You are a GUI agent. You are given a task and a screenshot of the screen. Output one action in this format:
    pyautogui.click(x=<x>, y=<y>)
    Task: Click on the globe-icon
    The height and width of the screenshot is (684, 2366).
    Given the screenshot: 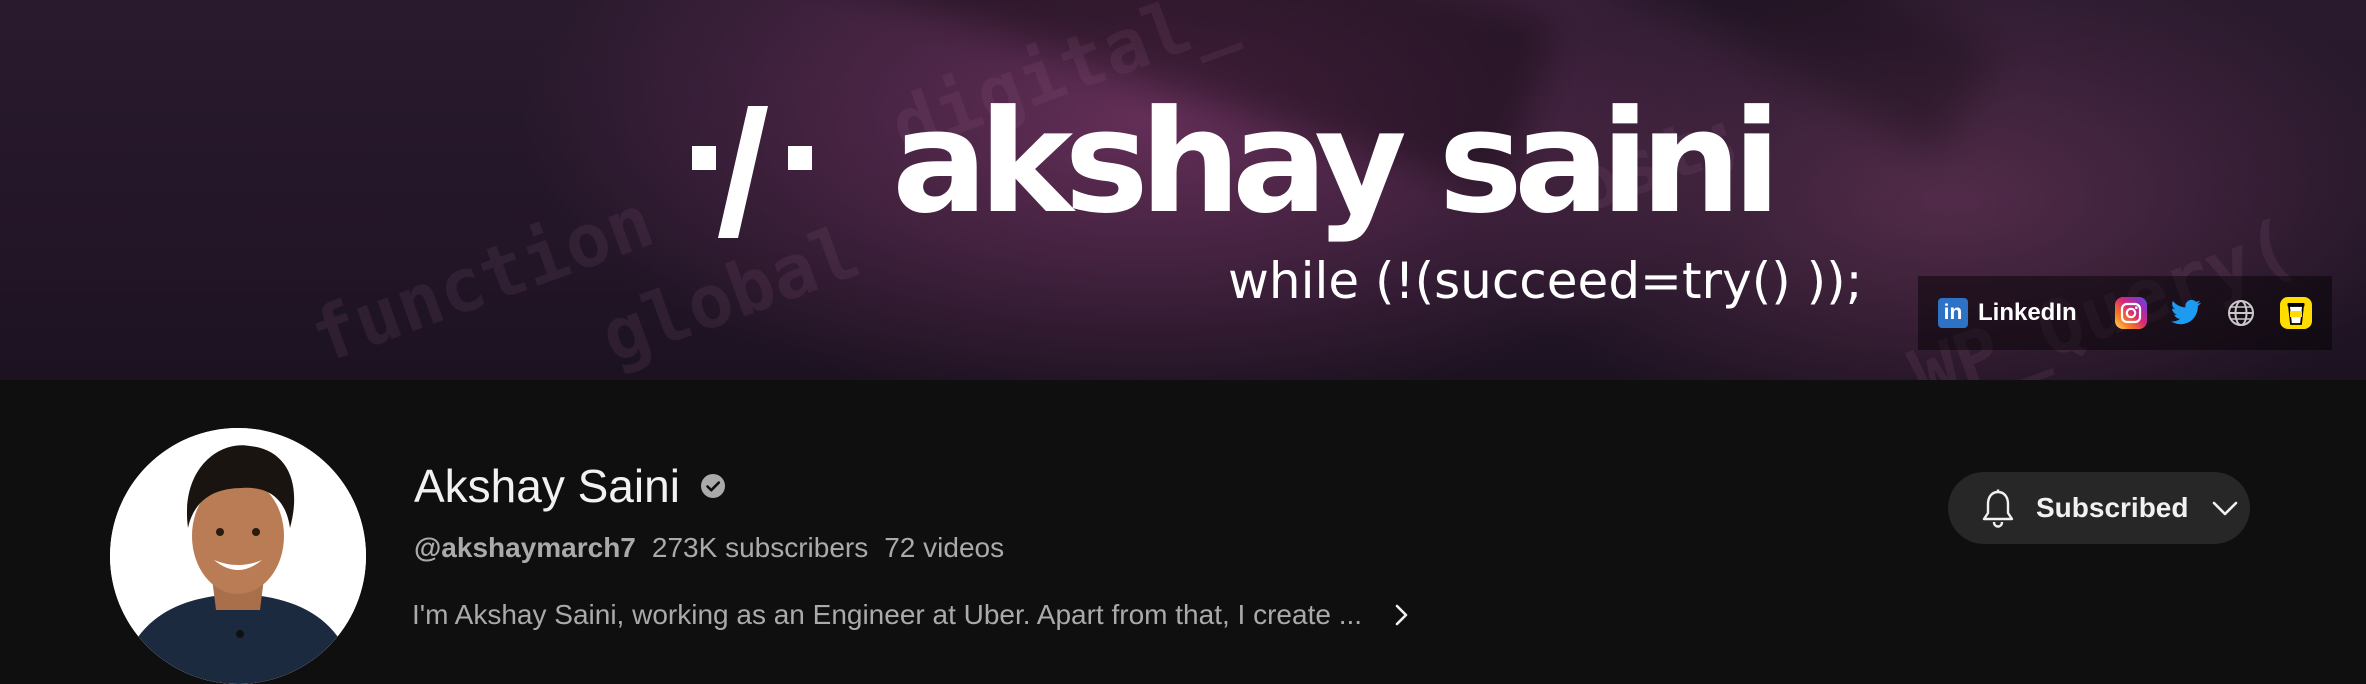 What is the action you would take?
    pyautogui.click(x=2241, y=313)
    